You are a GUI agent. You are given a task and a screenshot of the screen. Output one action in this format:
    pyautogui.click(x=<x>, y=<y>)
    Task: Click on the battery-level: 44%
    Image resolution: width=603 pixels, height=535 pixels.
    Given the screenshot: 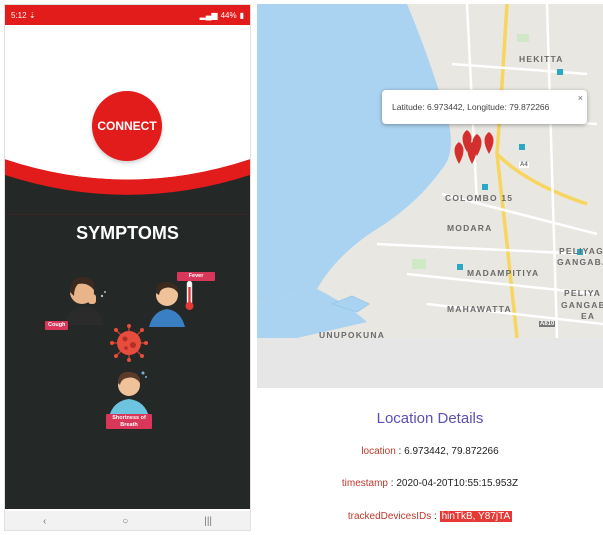 What is the action you would take?
    pyautogui.click(x=228, y=15)
    